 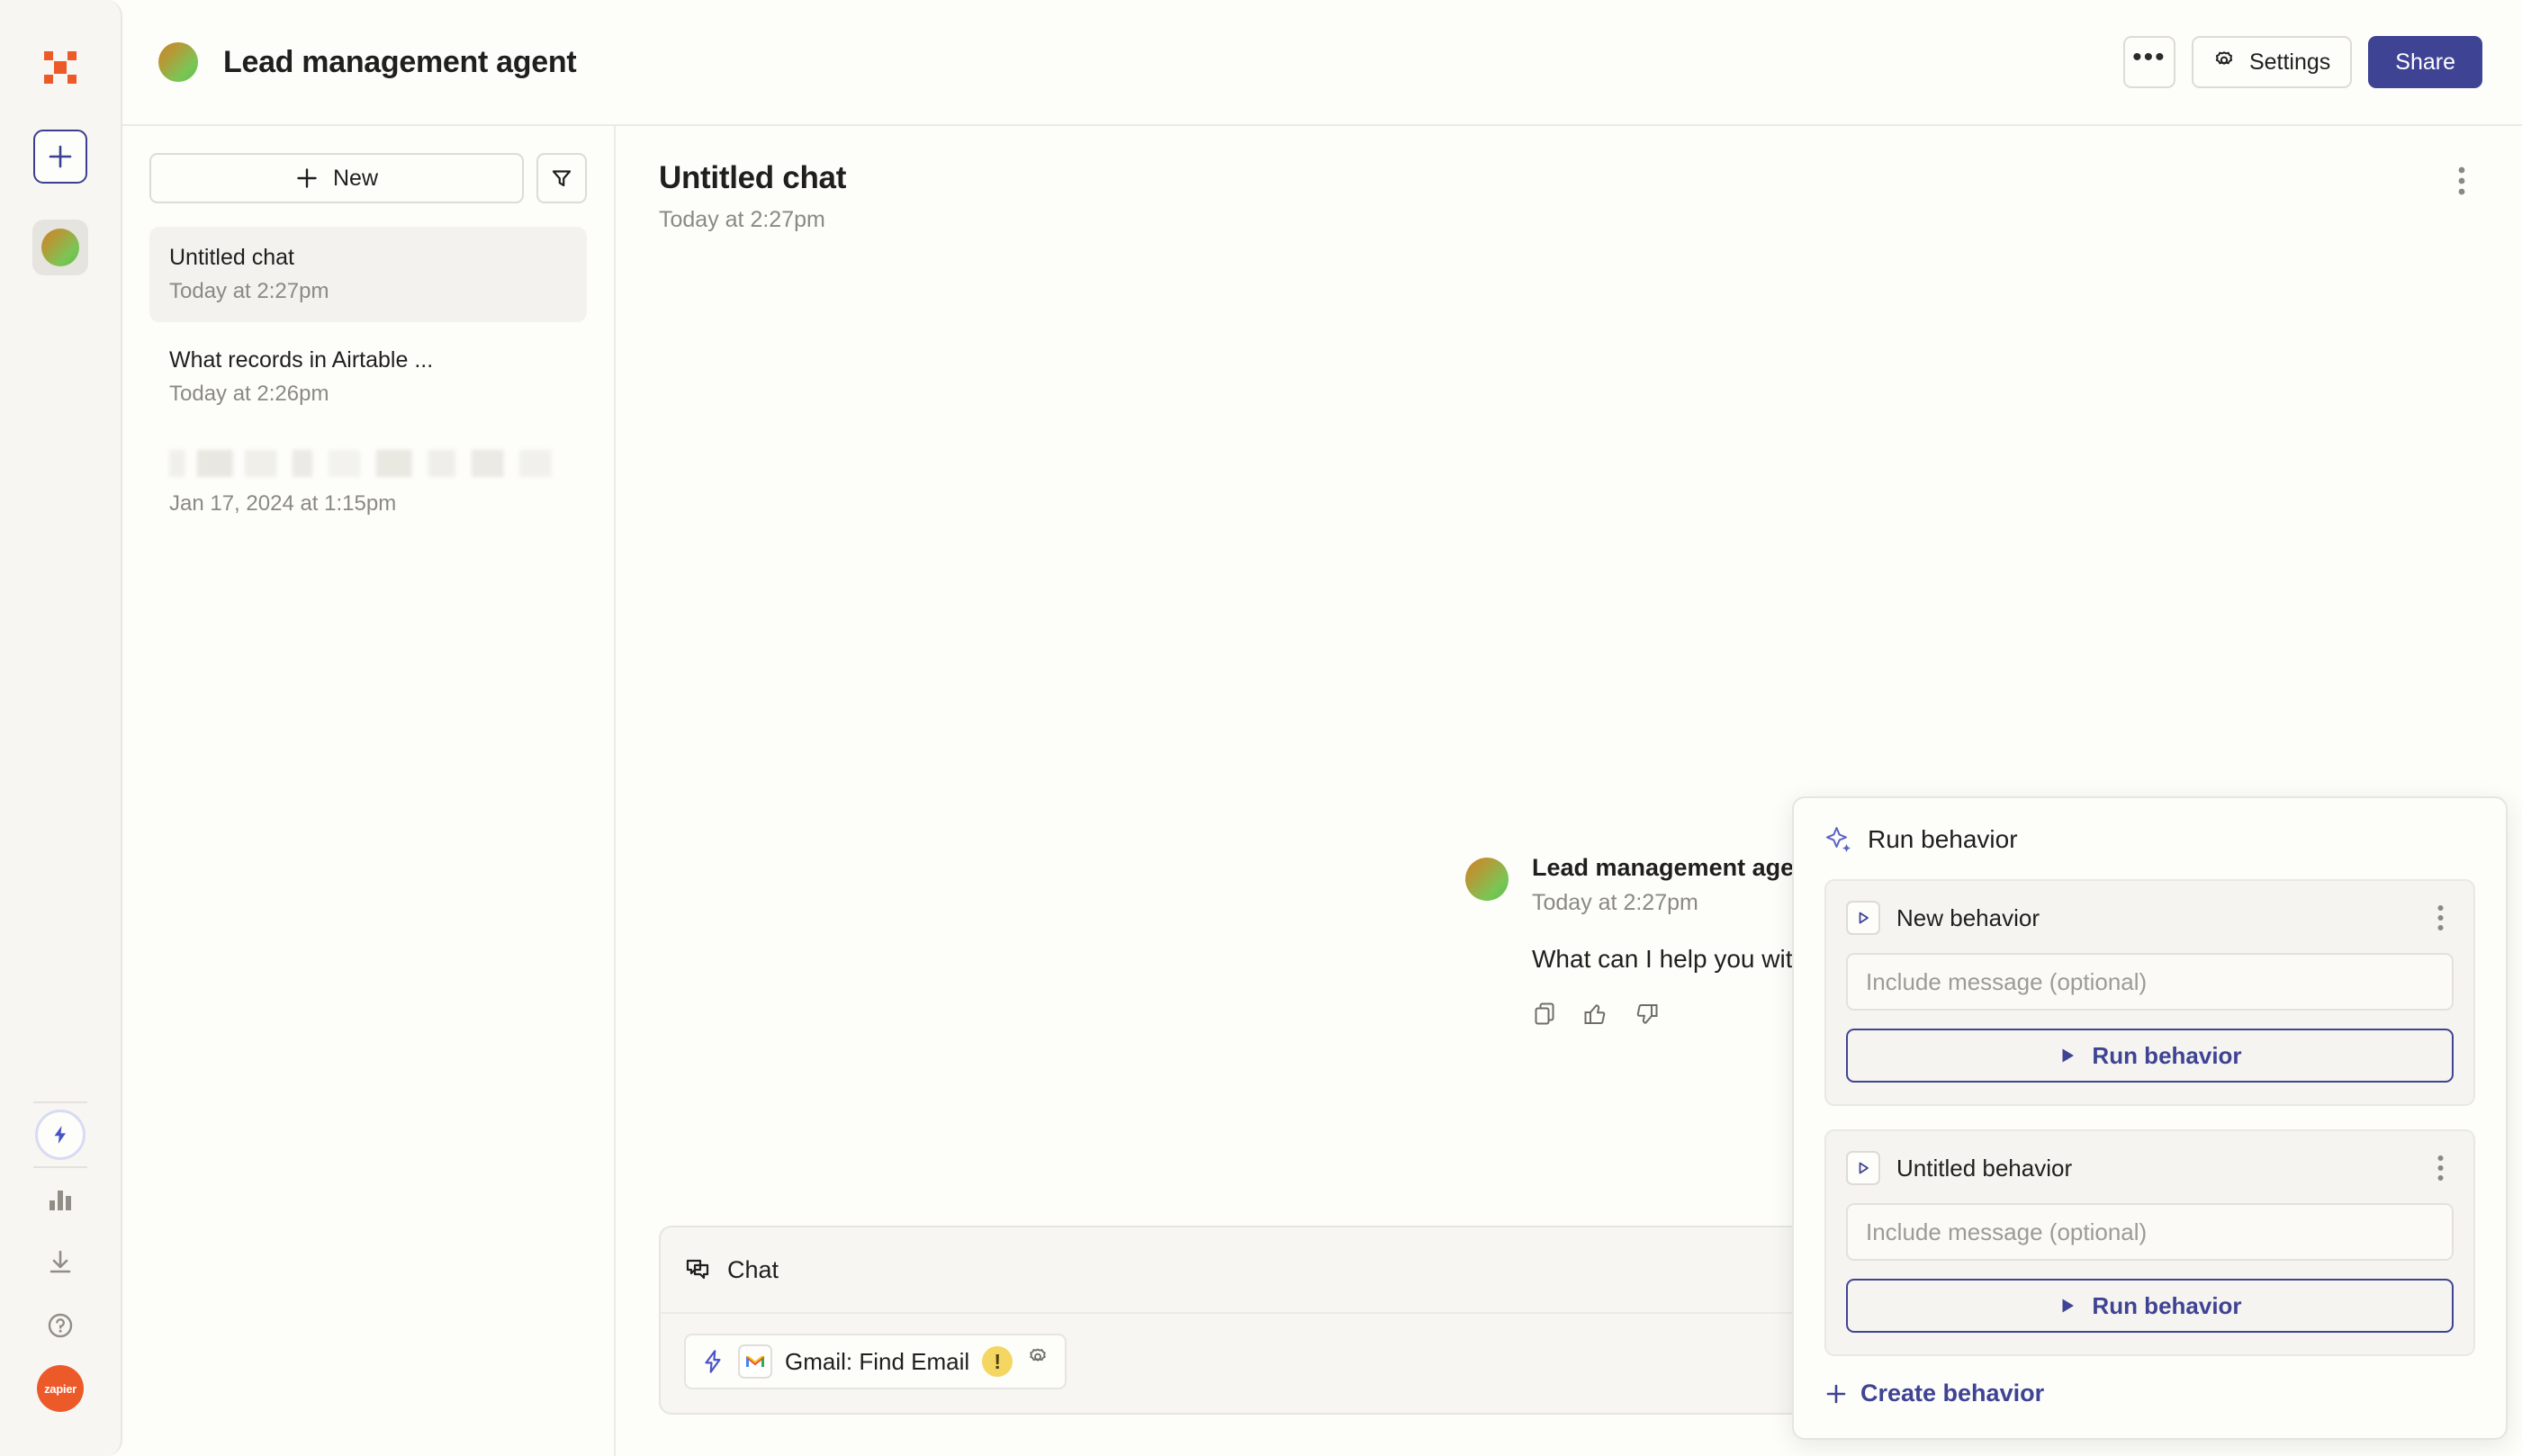 I want to click on new-chat-button: New, so click(x=336, y=178).